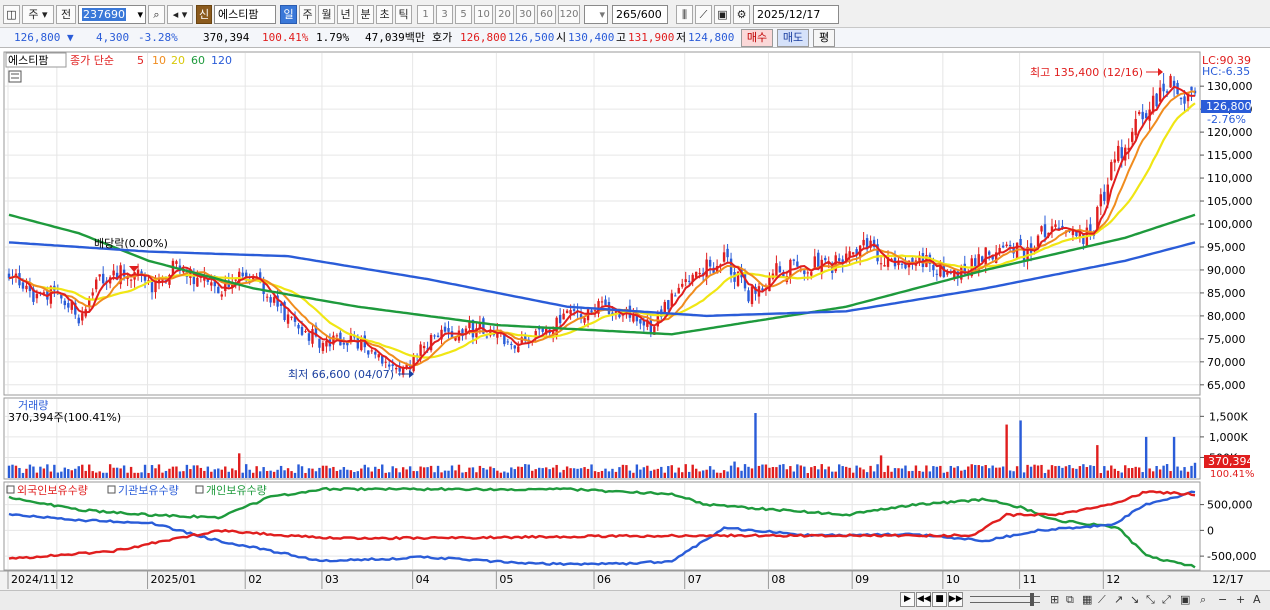 Image resolution: width=1270 pixels, height=610 pixels. I want to click on layout-icon: ⊞, so click(1054, 599).